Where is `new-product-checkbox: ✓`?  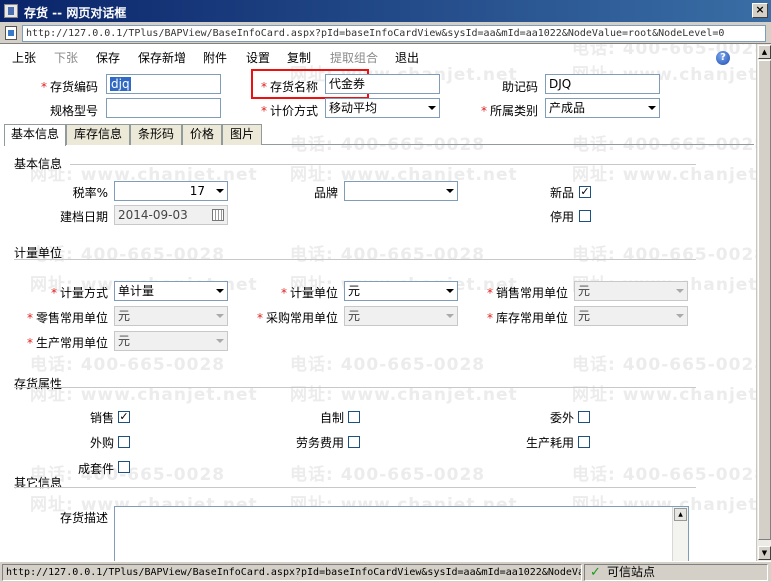
new-product-checkbox: ✓ is located at coordinates (585, 192).